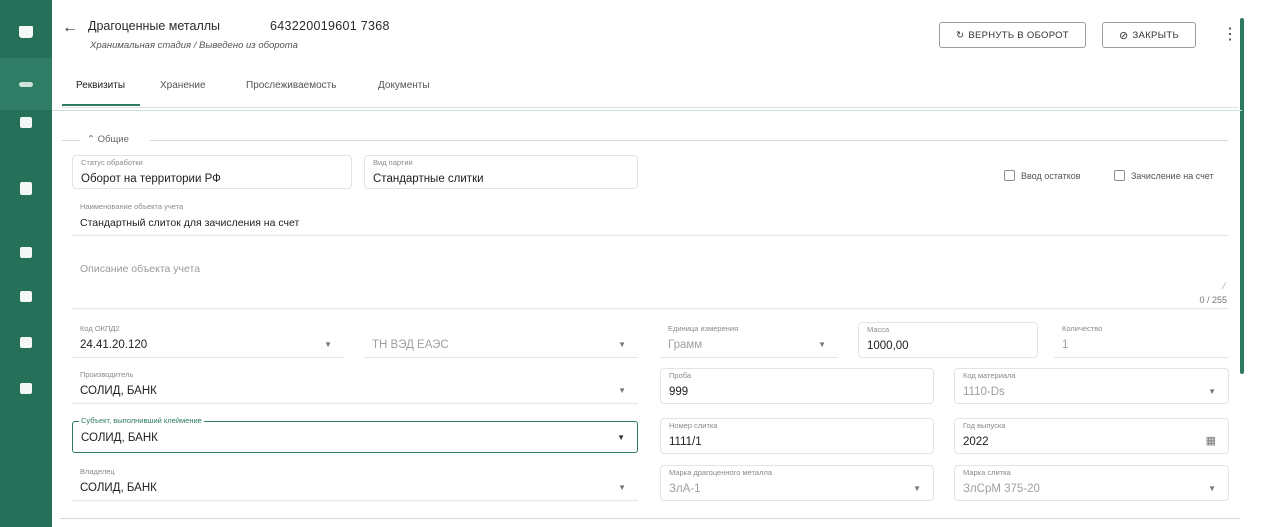 This screenshot has width=1262, height=527. What do you see at coordinates (70, 28) in the screenshot?
I see `back-arrow-icon: ←` at bounding box center [70, 28].